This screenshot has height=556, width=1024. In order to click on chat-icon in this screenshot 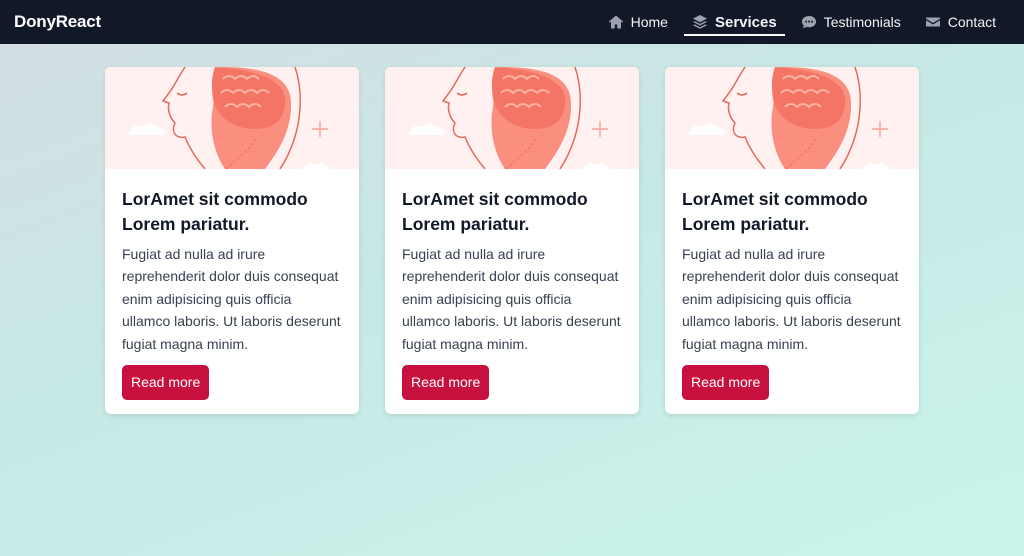, I will do `click(809, 22)`.